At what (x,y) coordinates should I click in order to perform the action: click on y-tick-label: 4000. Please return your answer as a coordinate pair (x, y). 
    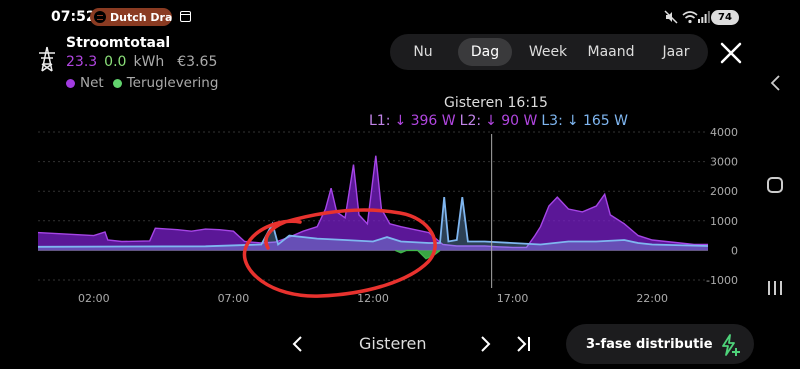
    Looking at the image, I should click on (724, 132).